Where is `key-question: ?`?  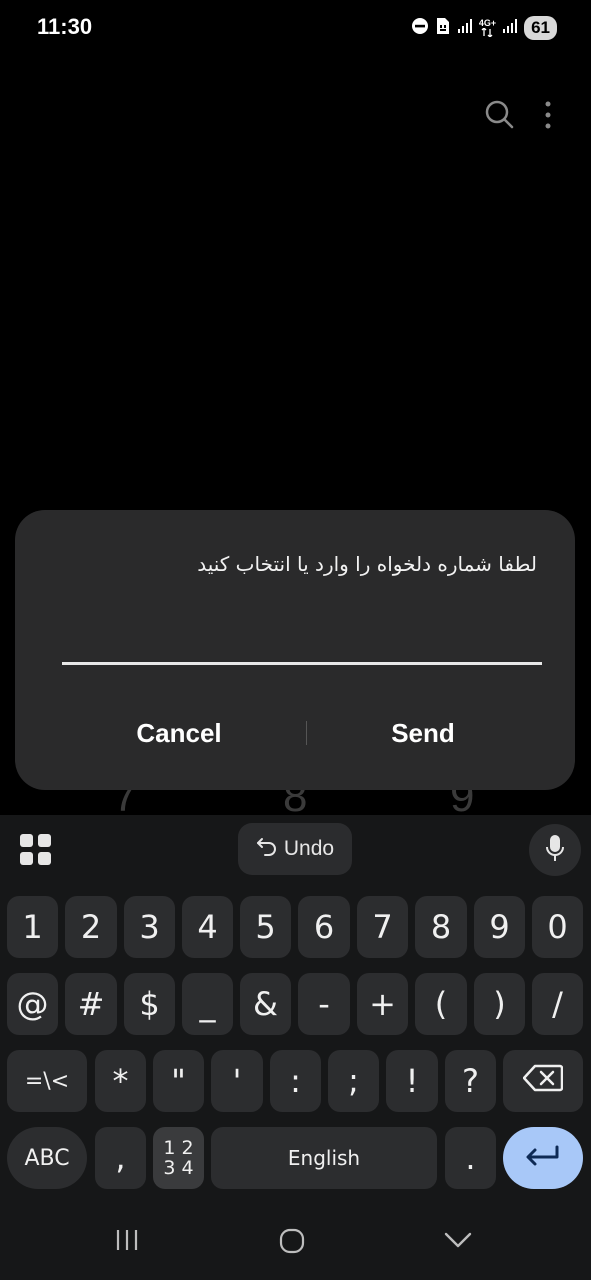
key-question: ? is located at coordinates (470, 1081).